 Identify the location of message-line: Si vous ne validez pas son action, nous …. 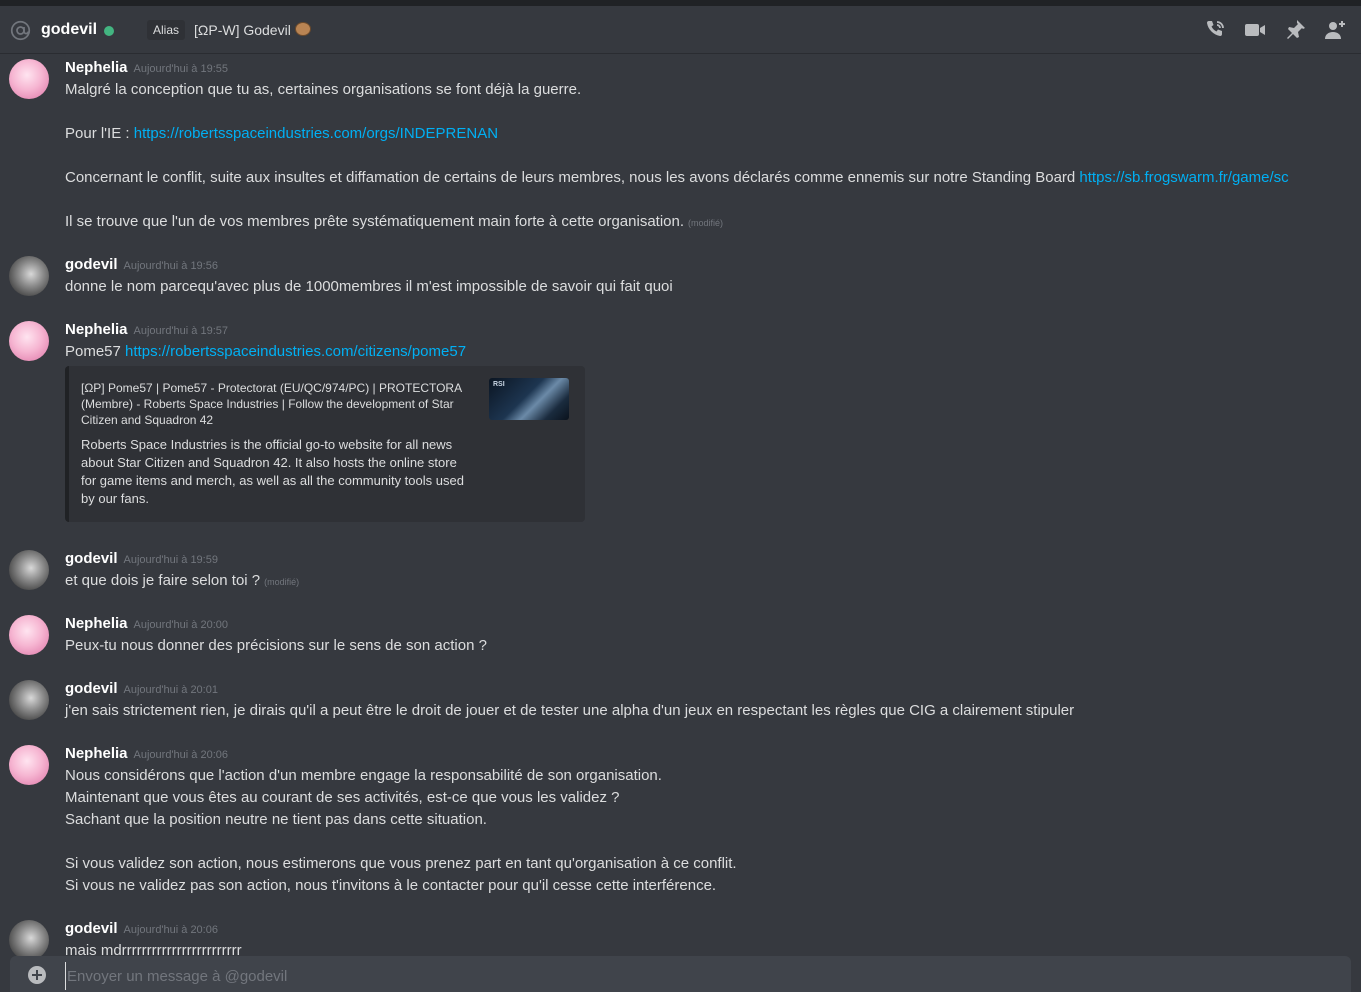
(391, 885).